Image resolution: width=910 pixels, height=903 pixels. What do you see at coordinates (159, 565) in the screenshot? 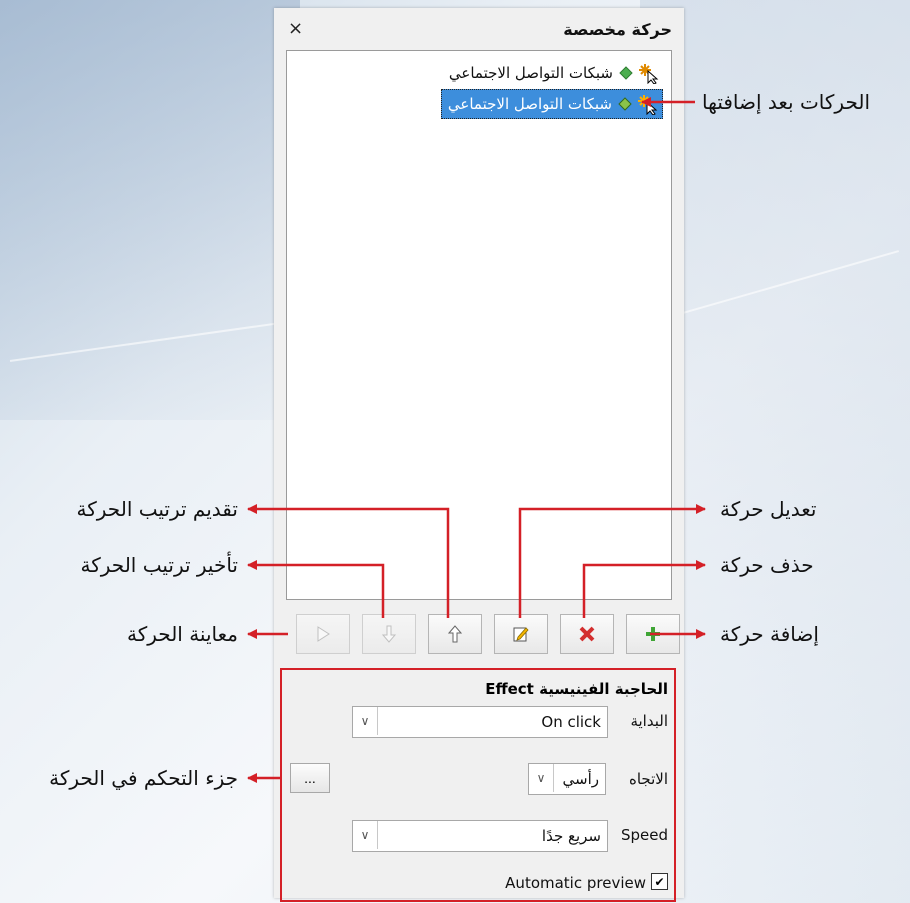
I see `annotation-move-down: تأخير ترتيب الحركة` at bounding box center [159, 565].